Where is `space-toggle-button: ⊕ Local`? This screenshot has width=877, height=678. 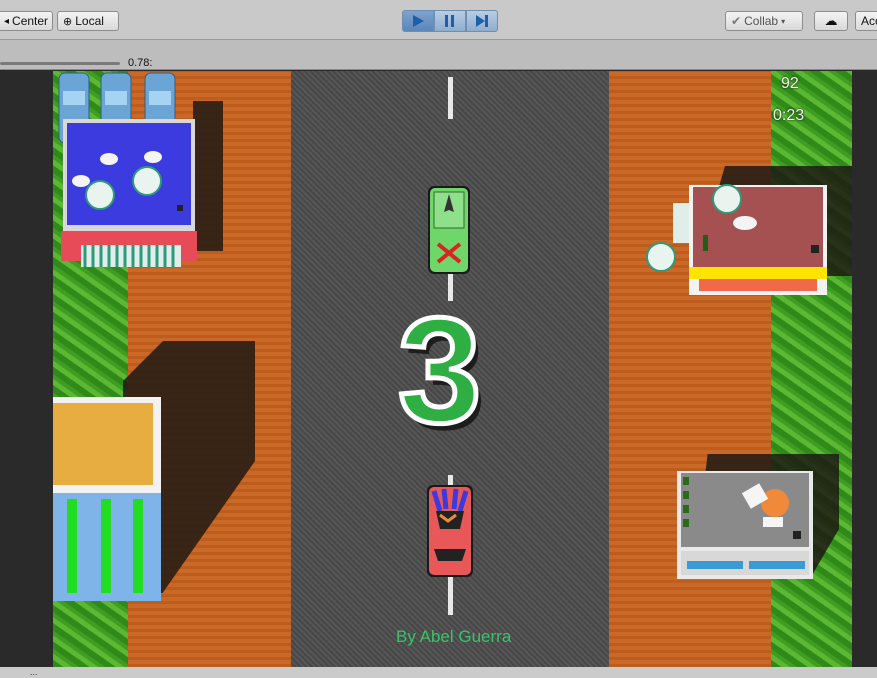 space-toggle-button: ⊕ Local is located at coordinates (88, 21).